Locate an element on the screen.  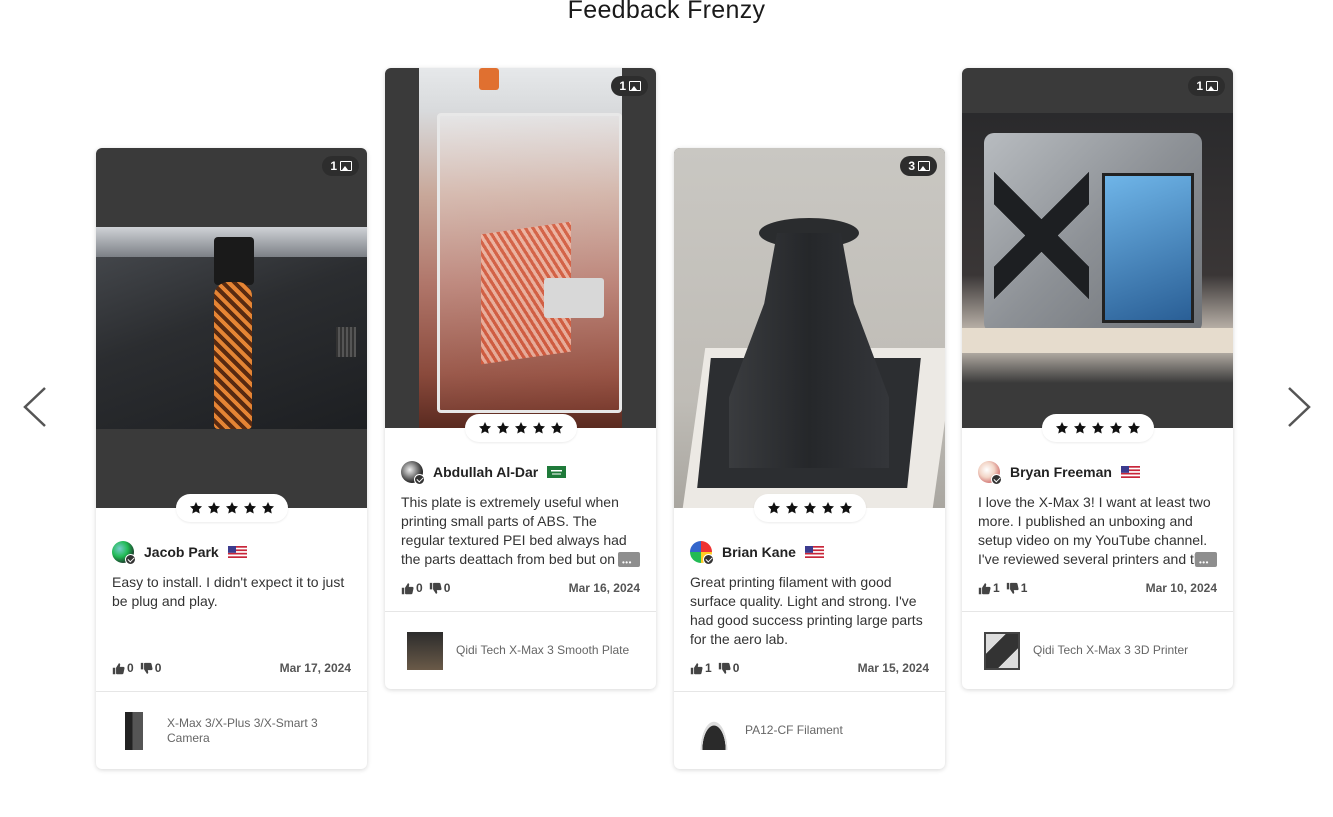
image-count-badge: 1 is located at coordinates (340, 166).